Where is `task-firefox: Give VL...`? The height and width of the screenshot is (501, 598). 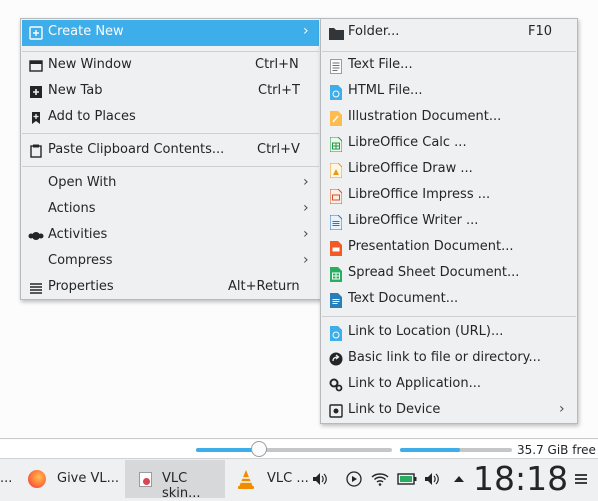
task-firefox: Give VL... is located at coordinates (72, 479).